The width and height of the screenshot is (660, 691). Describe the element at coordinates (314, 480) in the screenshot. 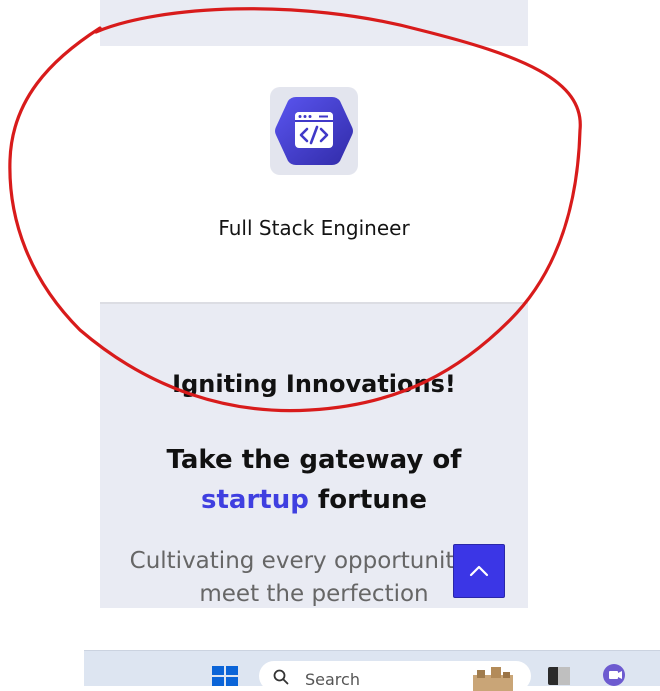

I see `headline: Take the gateway of startup fortune` at that location.